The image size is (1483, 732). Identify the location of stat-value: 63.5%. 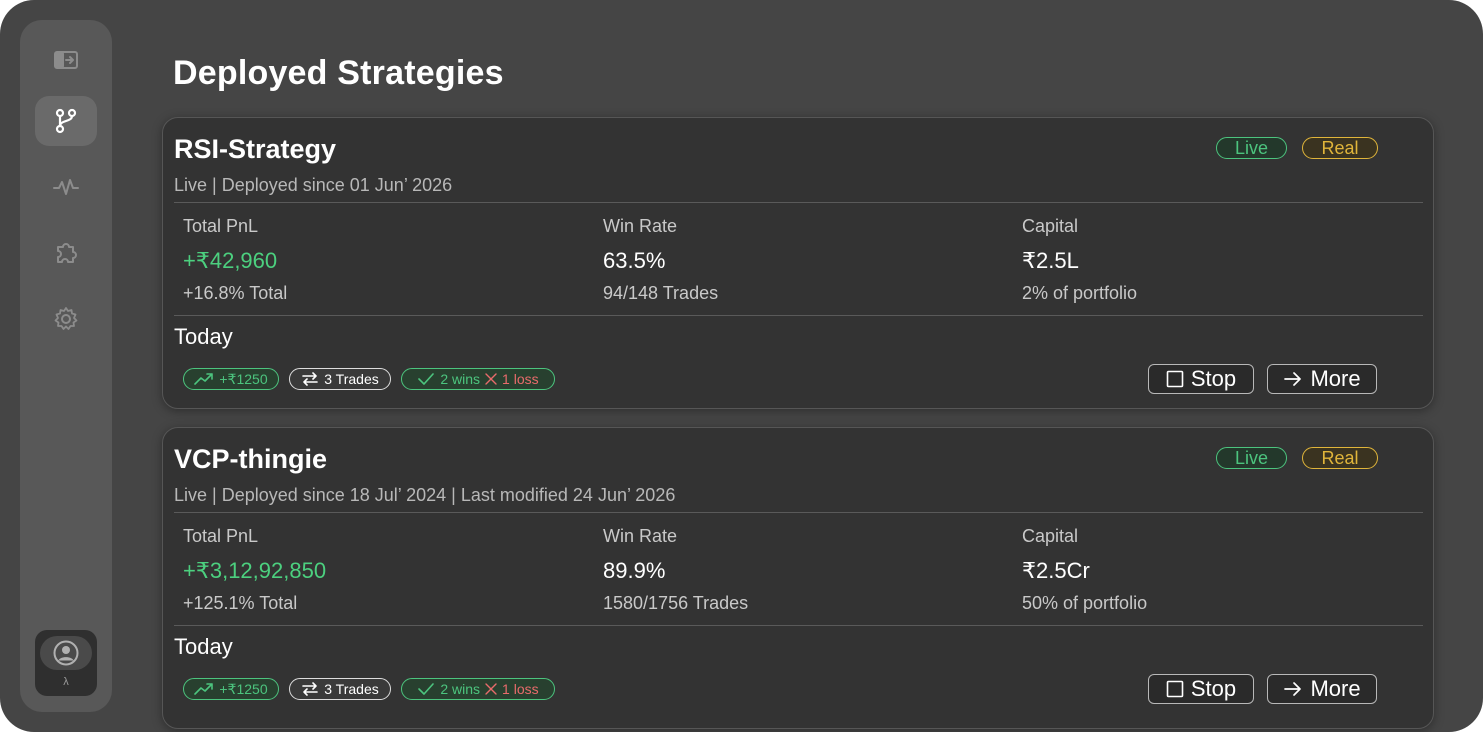
(634, 260).